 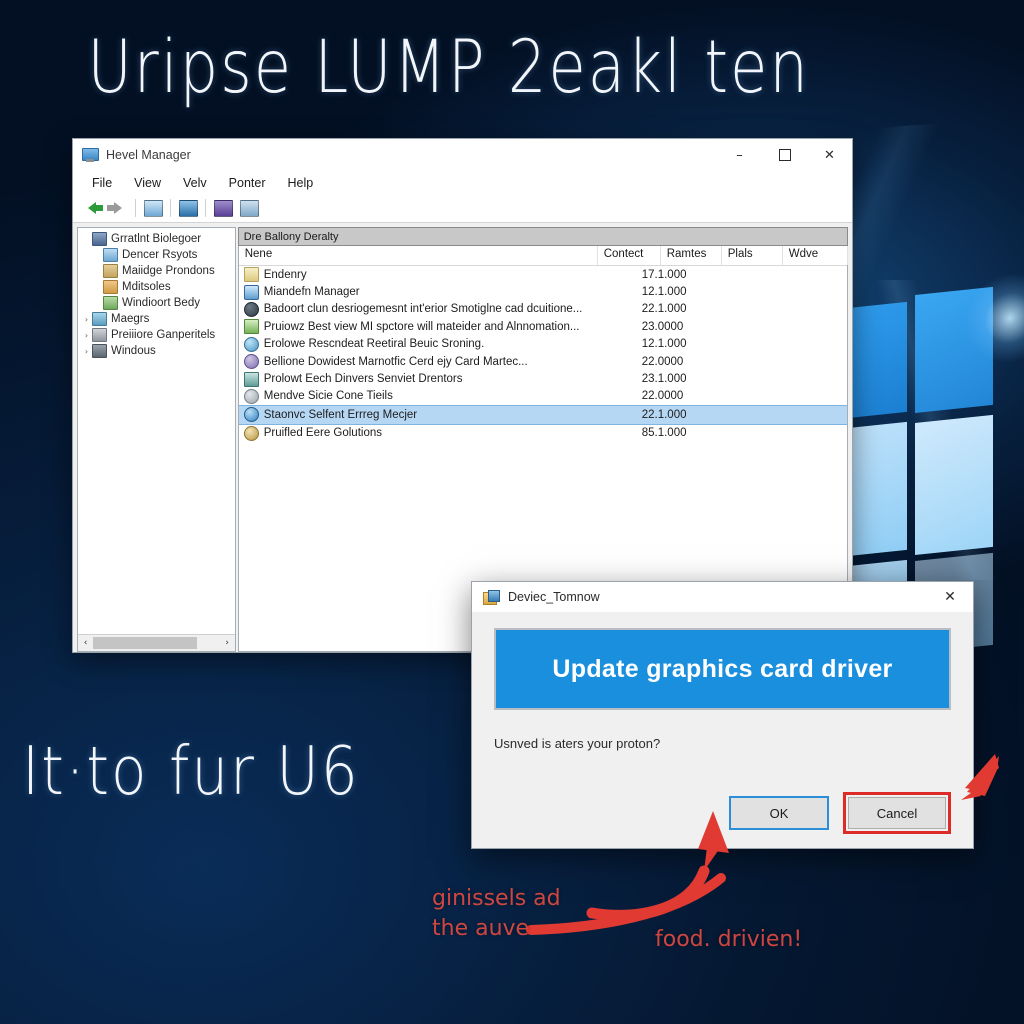 What do you see at coordinates (311, 292) in the screenshot?
I see `row-name-cell: Miandefn Manager` at bounding box center [311, 292].